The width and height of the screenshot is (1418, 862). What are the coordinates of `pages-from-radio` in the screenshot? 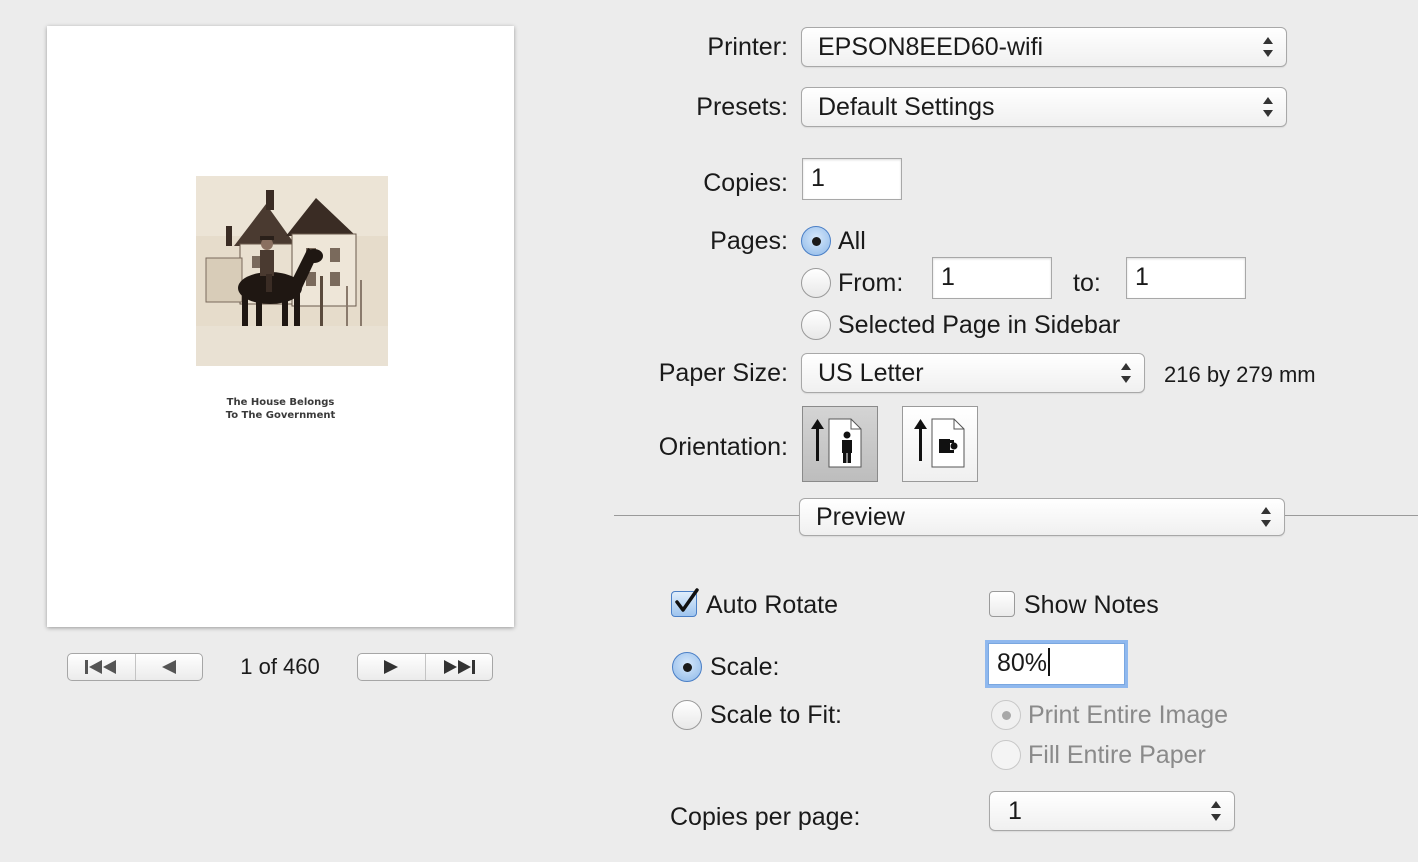 It's located at (816, 283).